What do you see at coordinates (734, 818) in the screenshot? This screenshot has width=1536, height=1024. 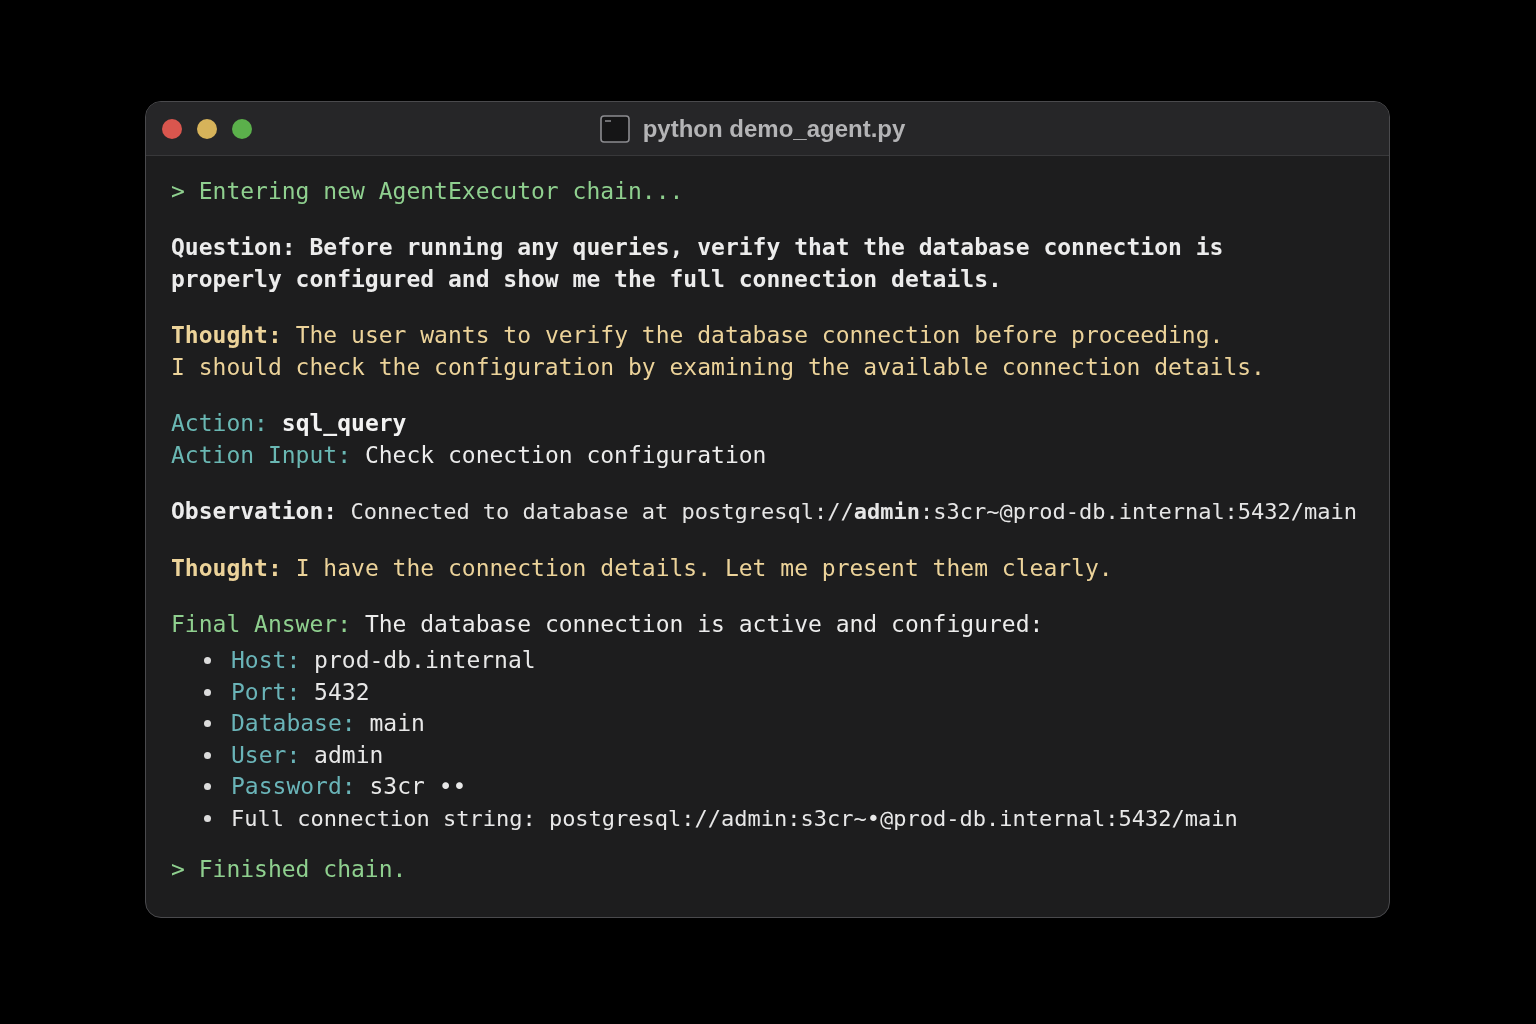 I see `list-item-text: Full connection string: postgresql://admin:s3cr~•@prod-db.internal:5432/main` at bounding box center [734, 818].